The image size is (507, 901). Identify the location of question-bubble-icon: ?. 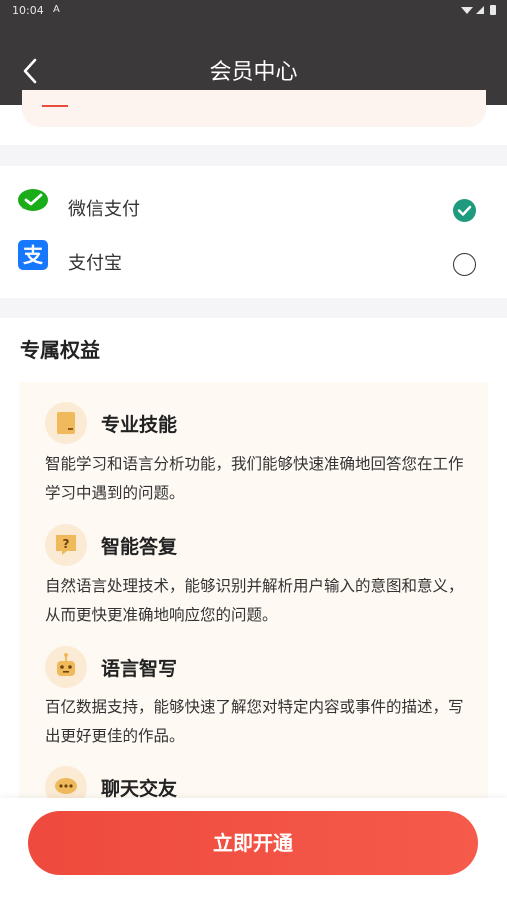
(66, 545).